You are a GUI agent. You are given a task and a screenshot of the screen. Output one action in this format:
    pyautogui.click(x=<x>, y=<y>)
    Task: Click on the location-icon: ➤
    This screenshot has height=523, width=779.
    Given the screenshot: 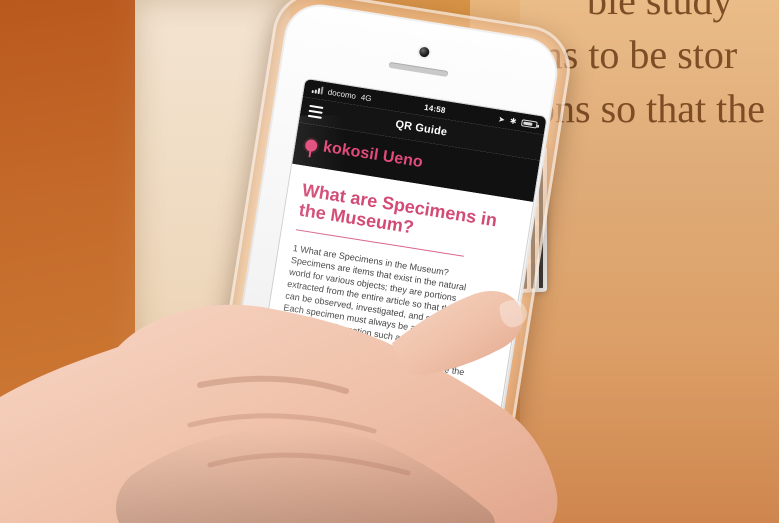 What is the action you would take?
    pyautogui.click(x=501, y=119)
    